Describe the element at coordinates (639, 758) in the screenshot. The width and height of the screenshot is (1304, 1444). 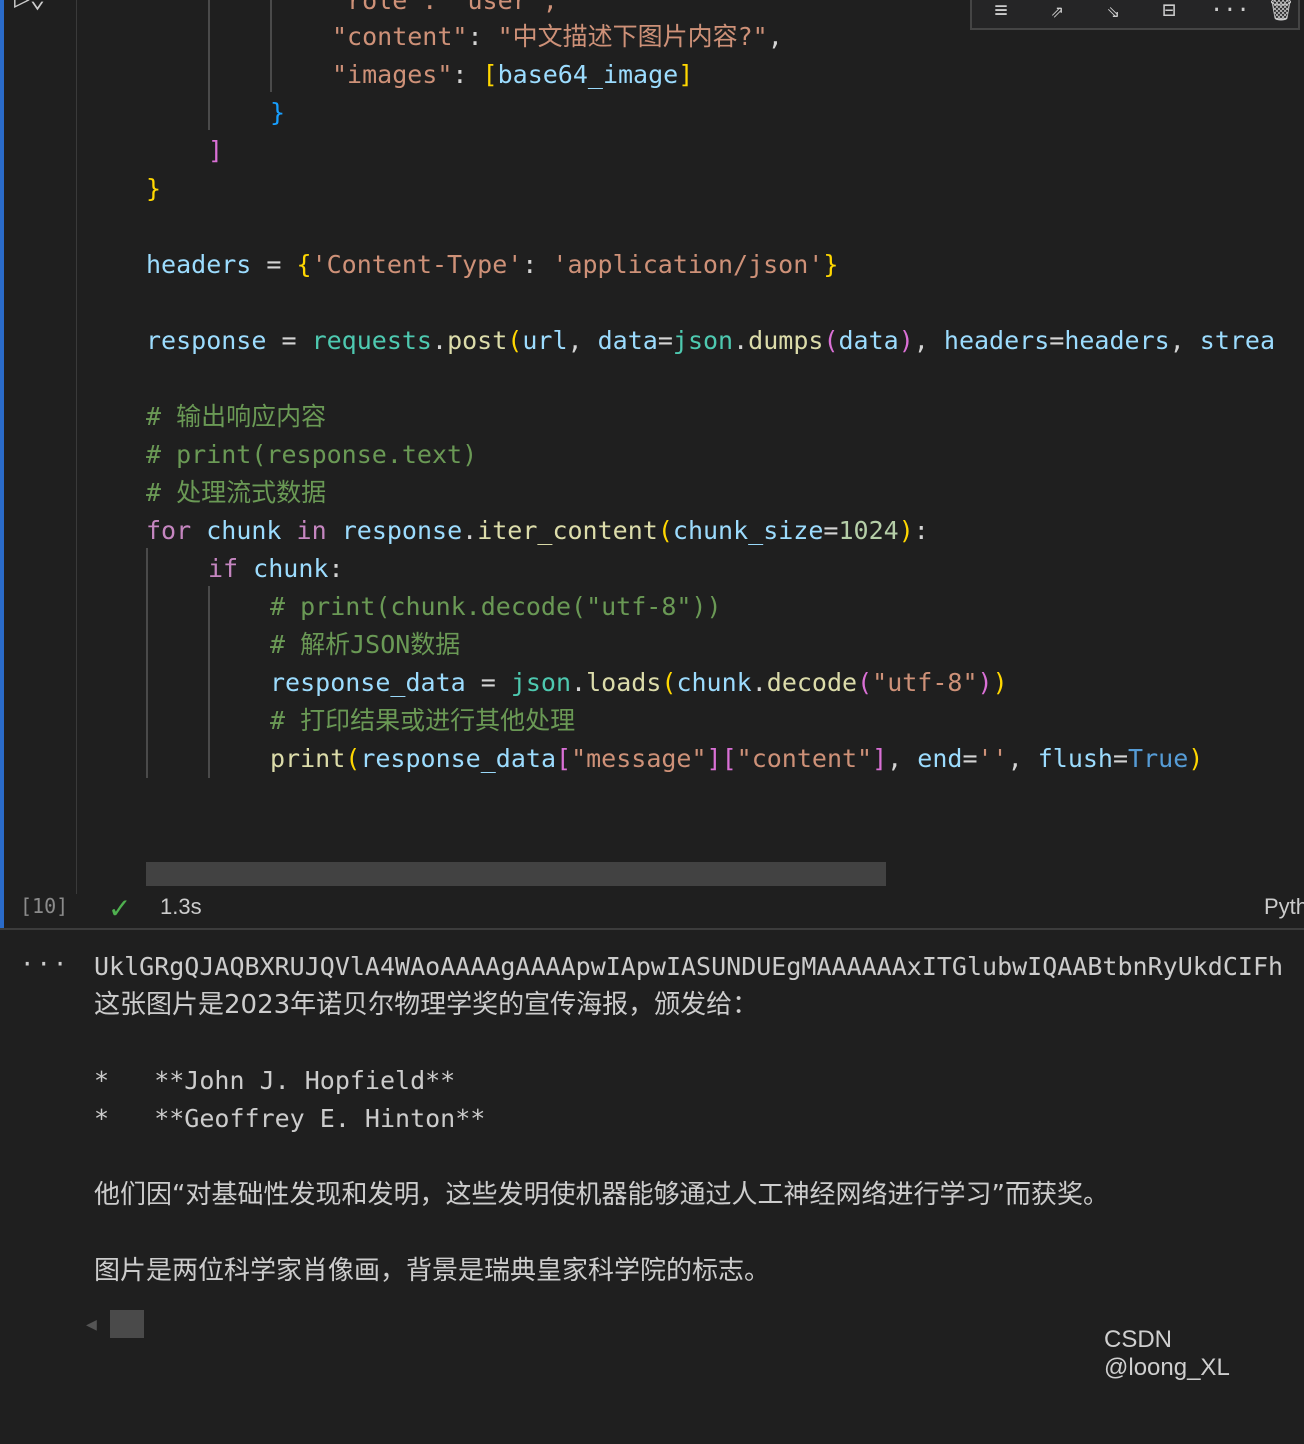
I see `code-token: "message"` at that location.